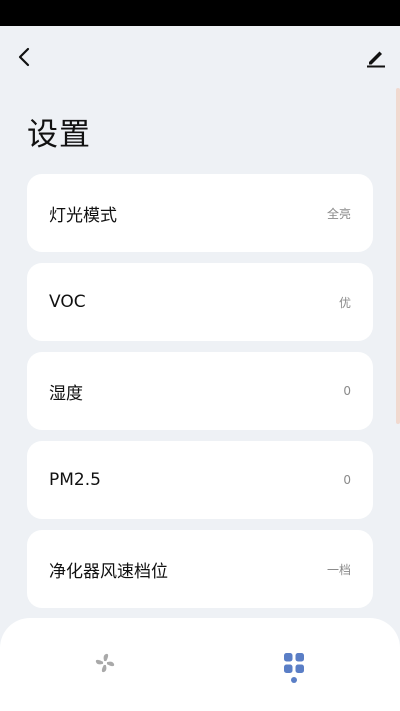 The width and height of the screenshot is (400, 711). I want to click on pencil-icon, so click(376, 59).